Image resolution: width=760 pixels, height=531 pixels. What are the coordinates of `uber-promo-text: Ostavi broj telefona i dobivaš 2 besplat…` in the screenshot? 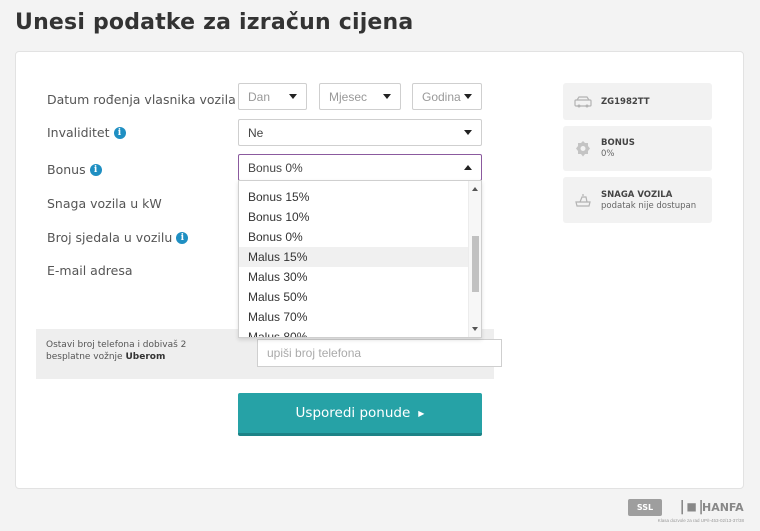 It's located at (133, 351).